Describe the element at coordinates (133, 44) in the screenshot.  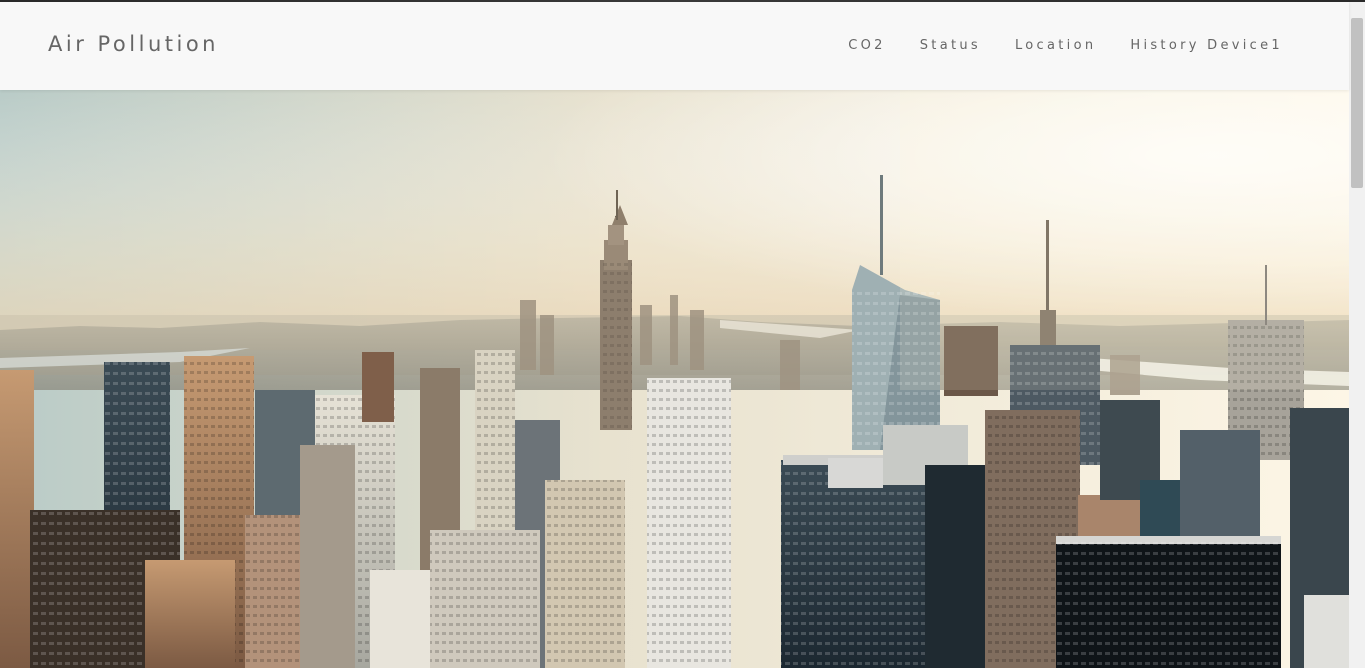
I see `brand-title: Air Pollution` at that location.